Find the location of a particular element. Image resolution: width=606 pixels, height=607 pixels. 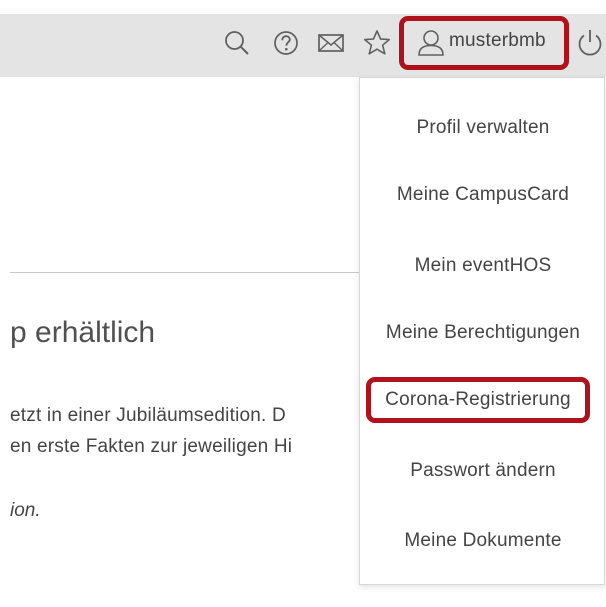

menu-item-change-password: Passwort ändern is located at coordinates (483, 471).